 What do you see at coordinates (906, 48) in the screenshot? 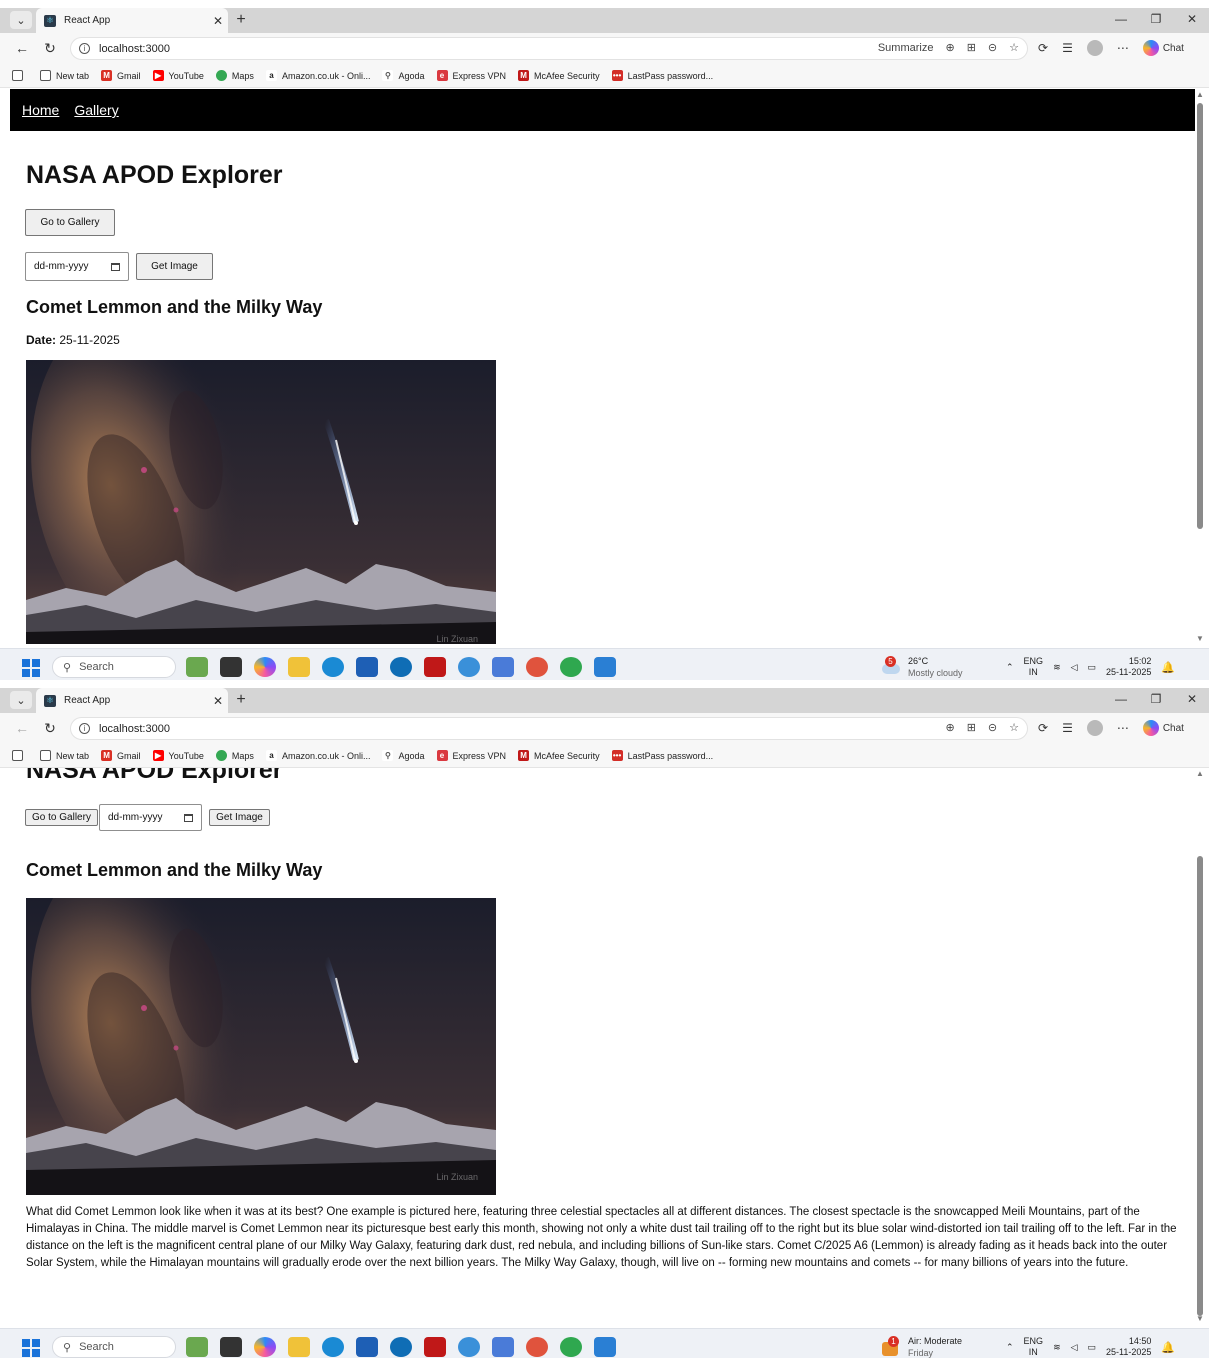
I see `summarize-button: Summarize` at bounding box center [906, 48].